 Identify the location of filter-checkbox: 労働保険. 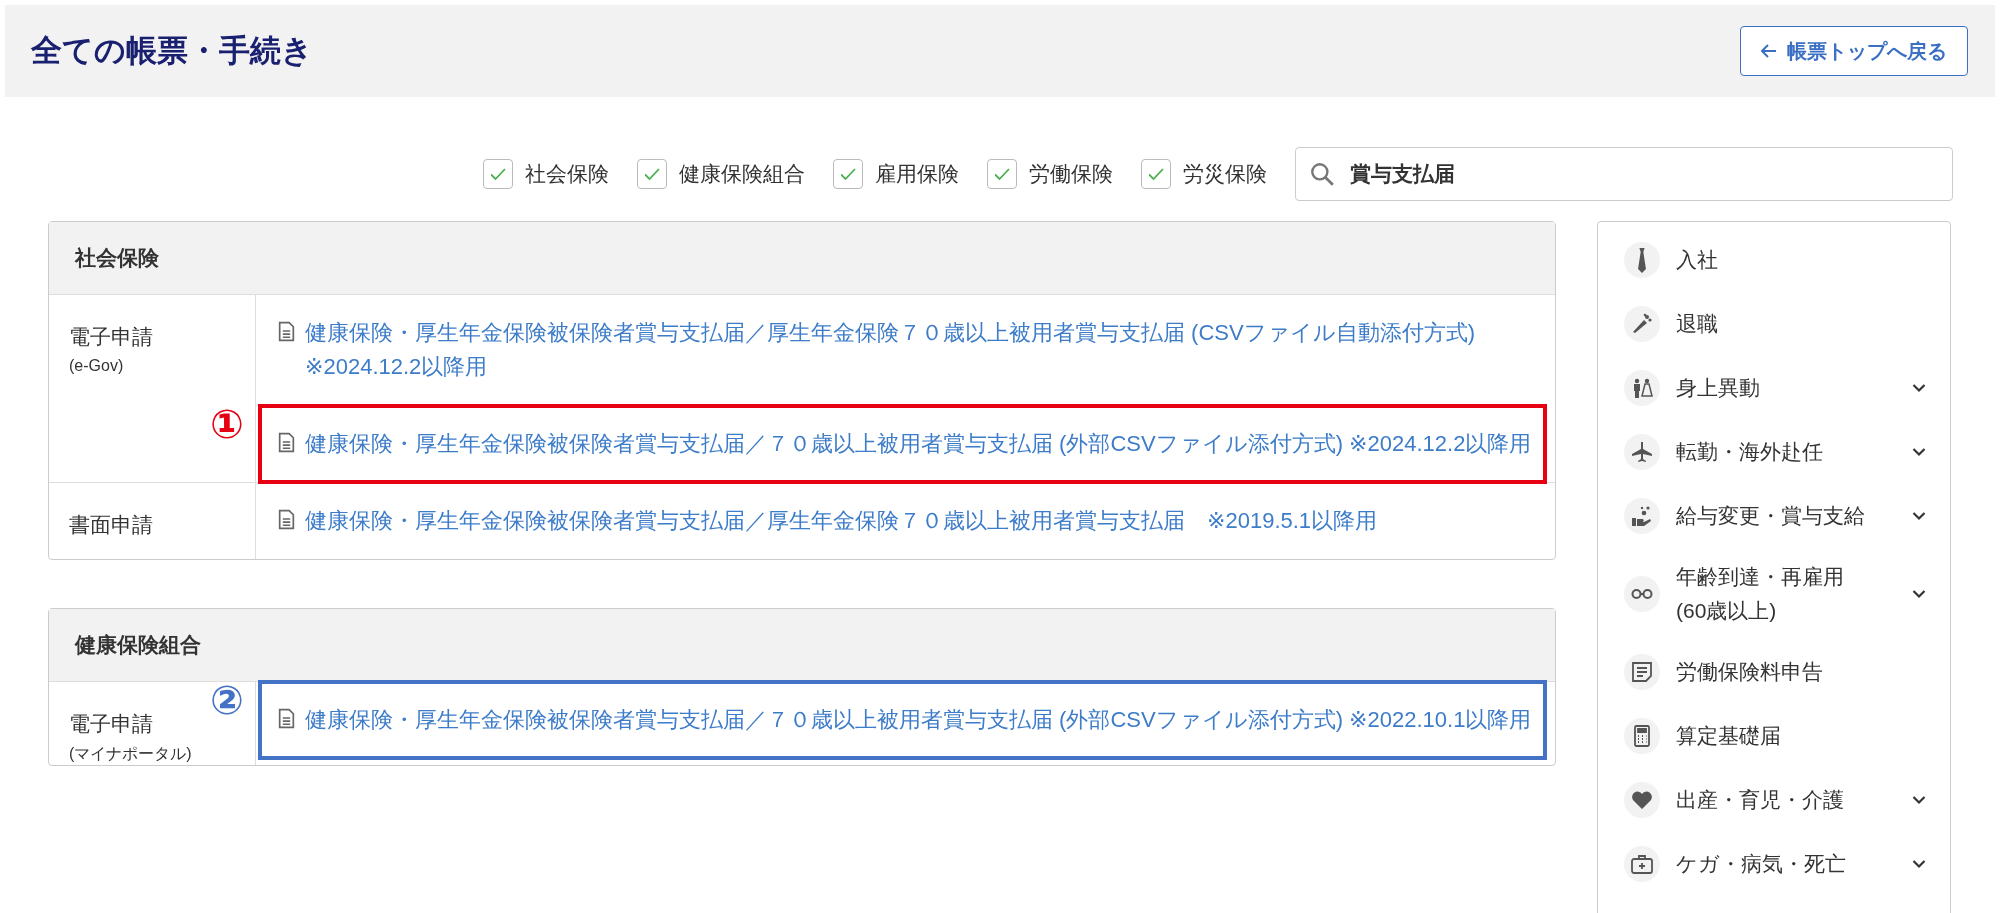
(1050, 174).